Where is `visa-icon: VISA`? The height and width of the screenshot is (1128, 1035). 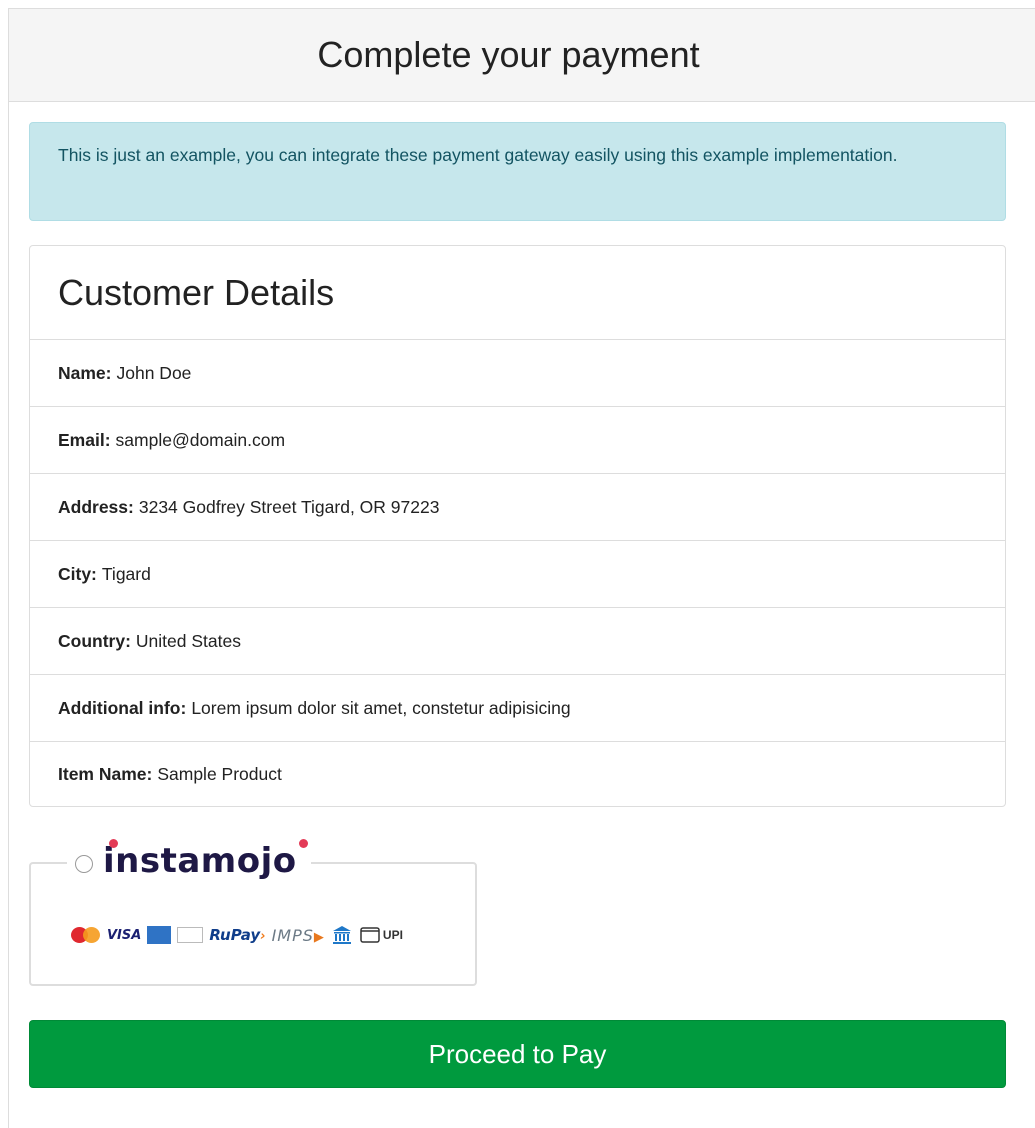
visa-icon: VISA is located at coordinates (124, 935).